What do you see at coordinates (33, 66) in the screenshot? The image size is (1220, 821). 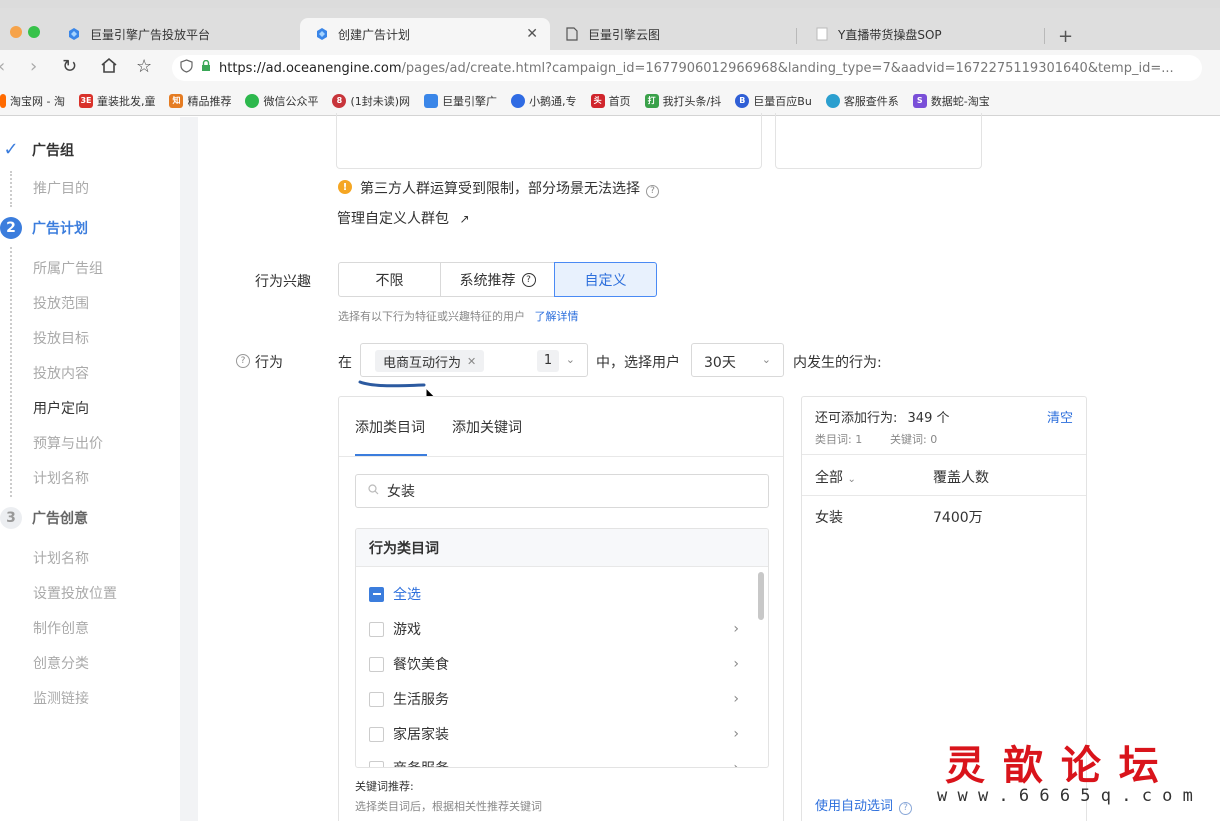 I see `back-icon: ›` at bounding box center [33, 66].